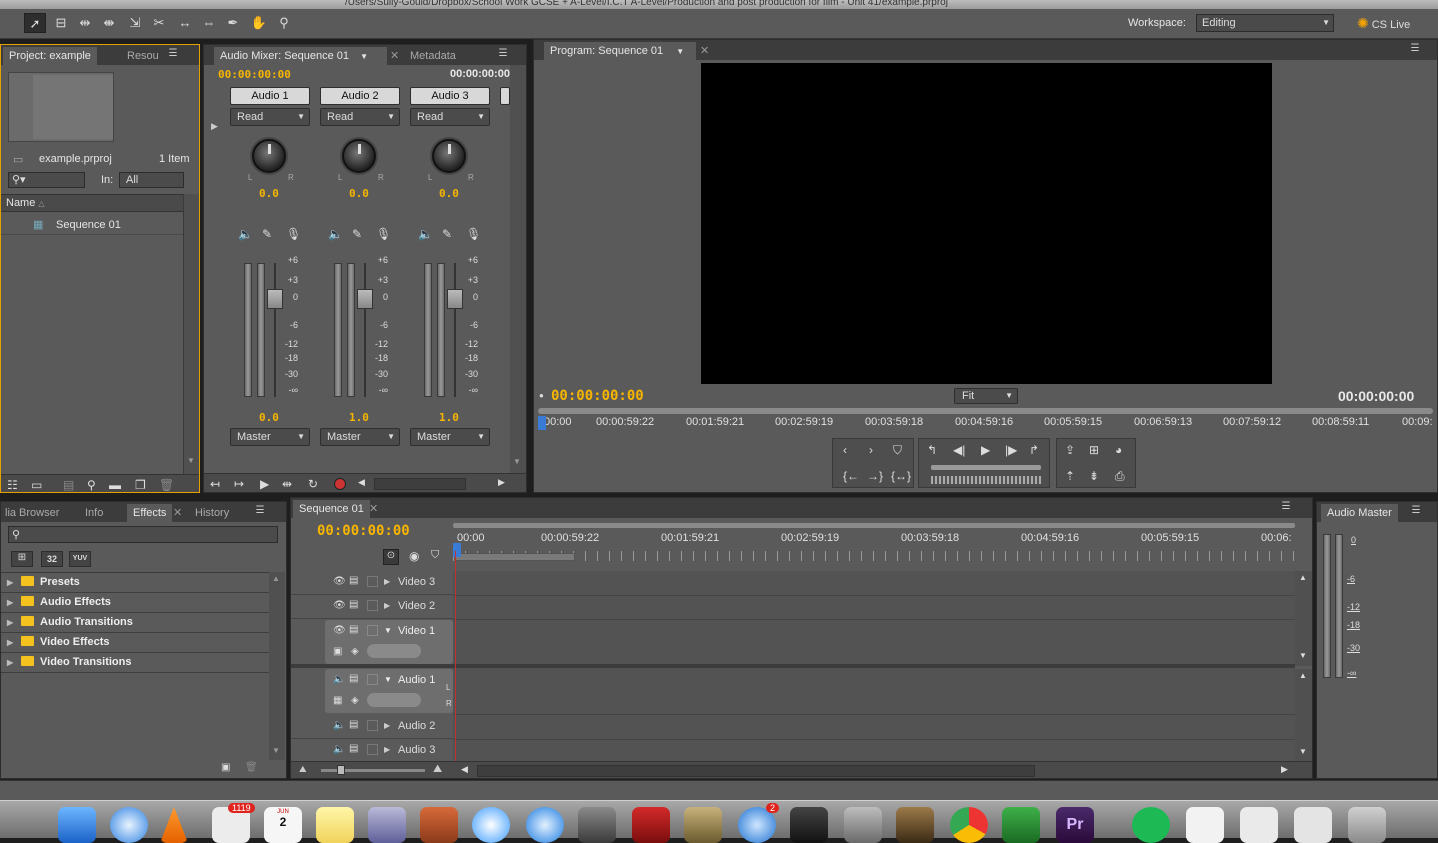 This screenshot has height=843, width=1438. What do you see at coordinates (1070, 450) in the screenshot?
I see `lift-icon: ⇪` at bounding box center [1070, 450].